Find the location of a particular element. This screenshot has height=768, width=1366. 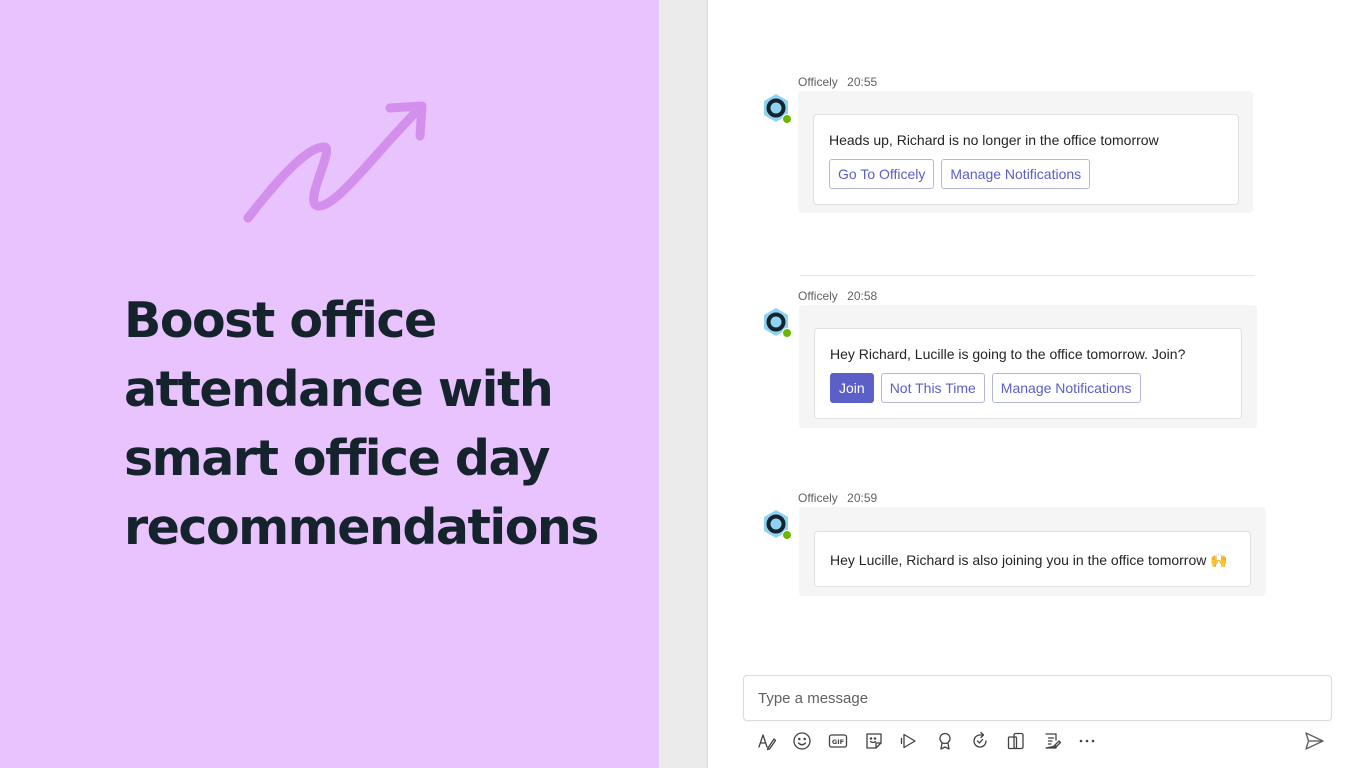

message-time: 20:55 is located at coordinates (862, 82).